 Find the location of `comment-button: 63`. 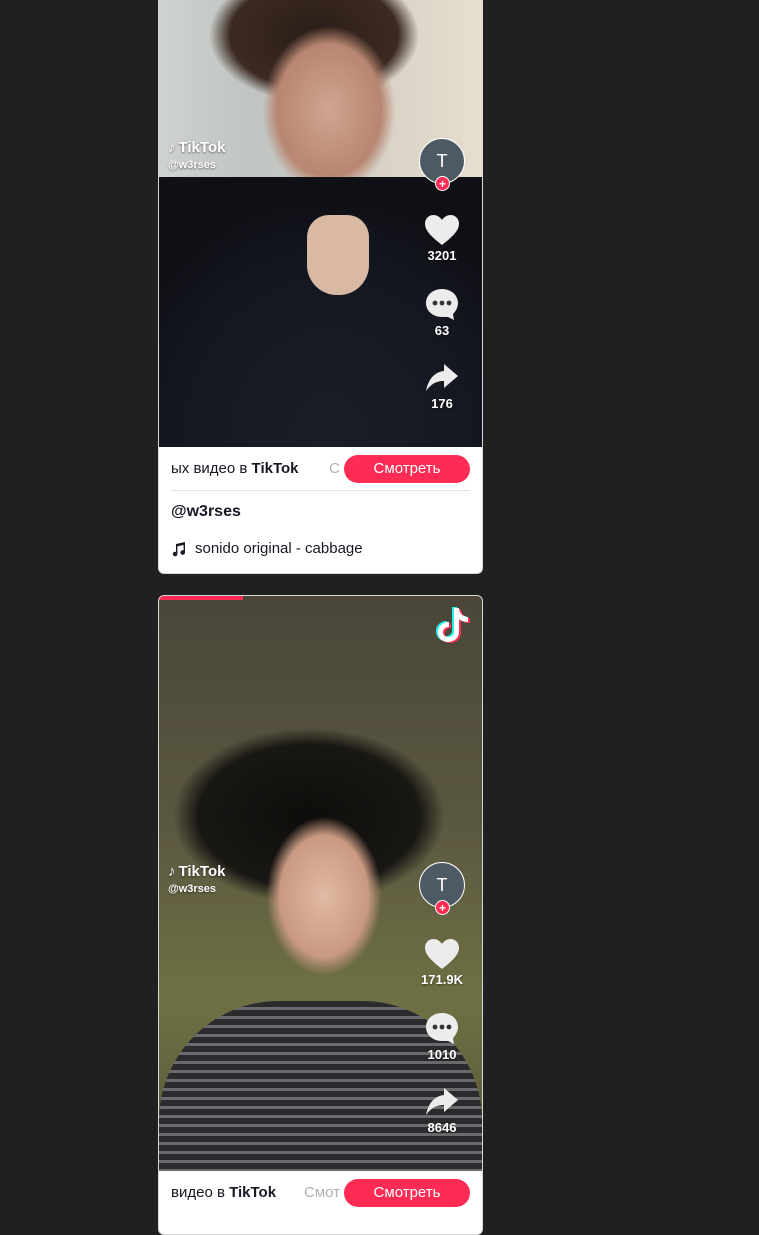

comment-button: 63 is located at coordinates (442, 312).